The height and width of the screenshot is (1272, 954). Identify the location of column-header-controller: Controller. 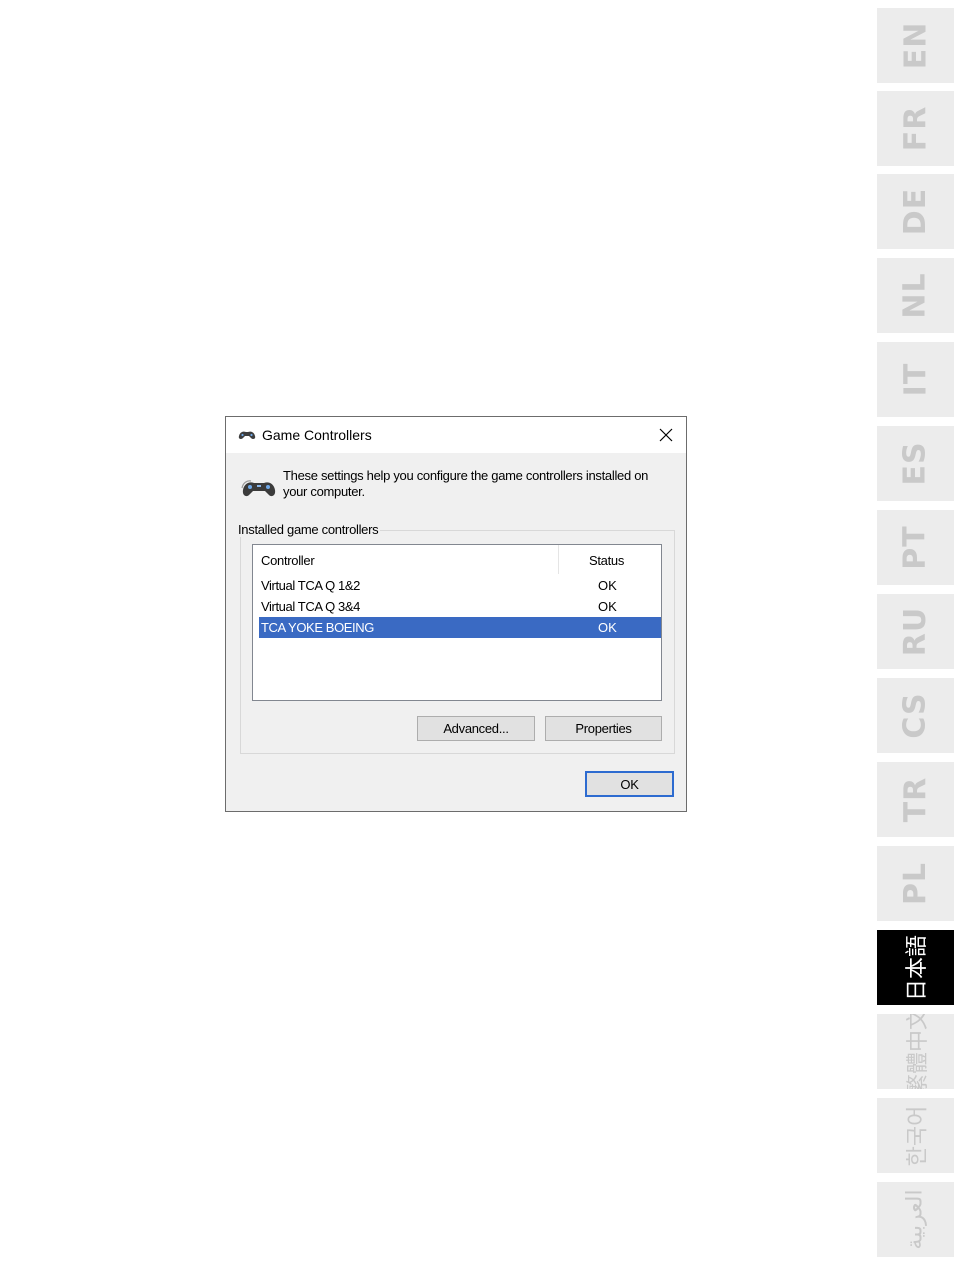
(288, 560).